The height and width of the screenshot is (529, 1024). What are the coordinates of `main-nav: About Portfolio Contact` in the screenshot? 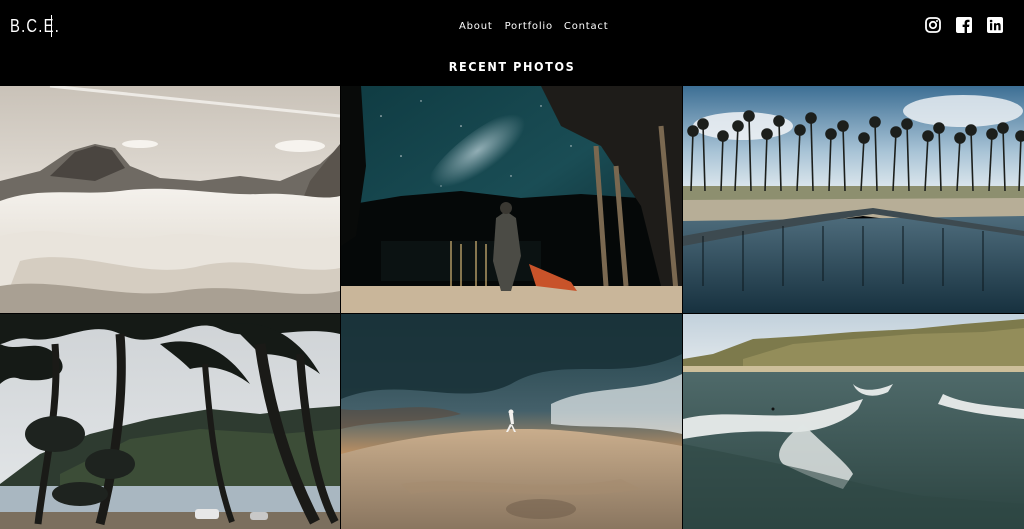 It's located at (533, 27).